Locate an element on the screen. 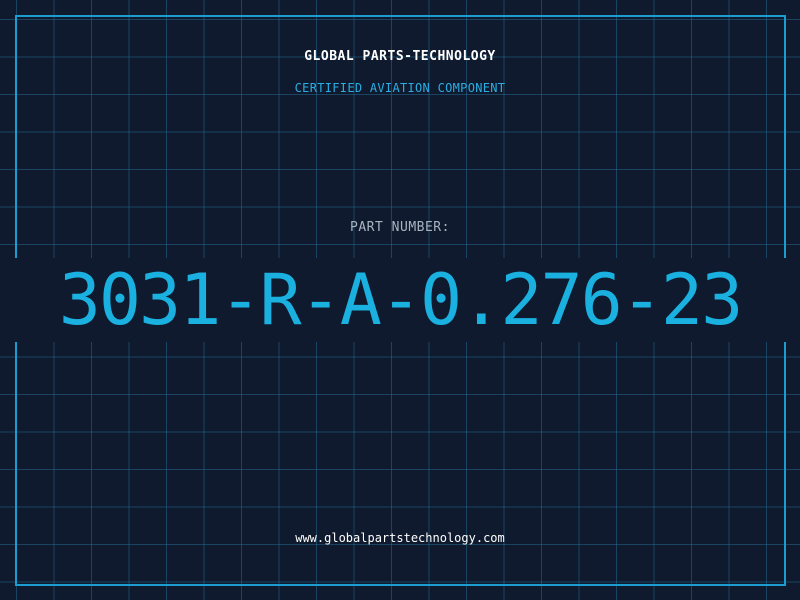 This screenshot has height=600, width=800. certification-subtitle: CERTIFIED AVIATION COMPONENT is located at coordinates (400, 88).